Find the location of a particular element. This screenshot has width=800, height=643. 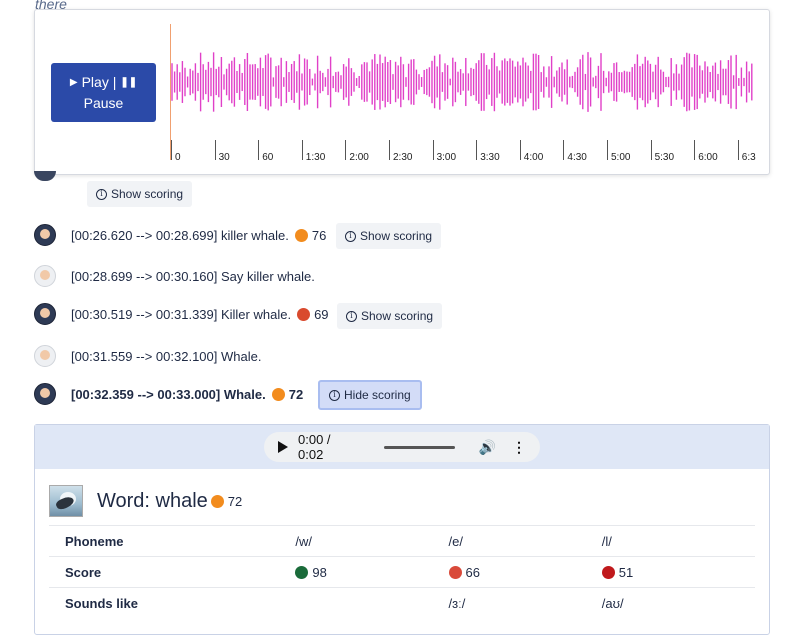

more-options-icon: ⋮ is located at coordinates (519, 447).